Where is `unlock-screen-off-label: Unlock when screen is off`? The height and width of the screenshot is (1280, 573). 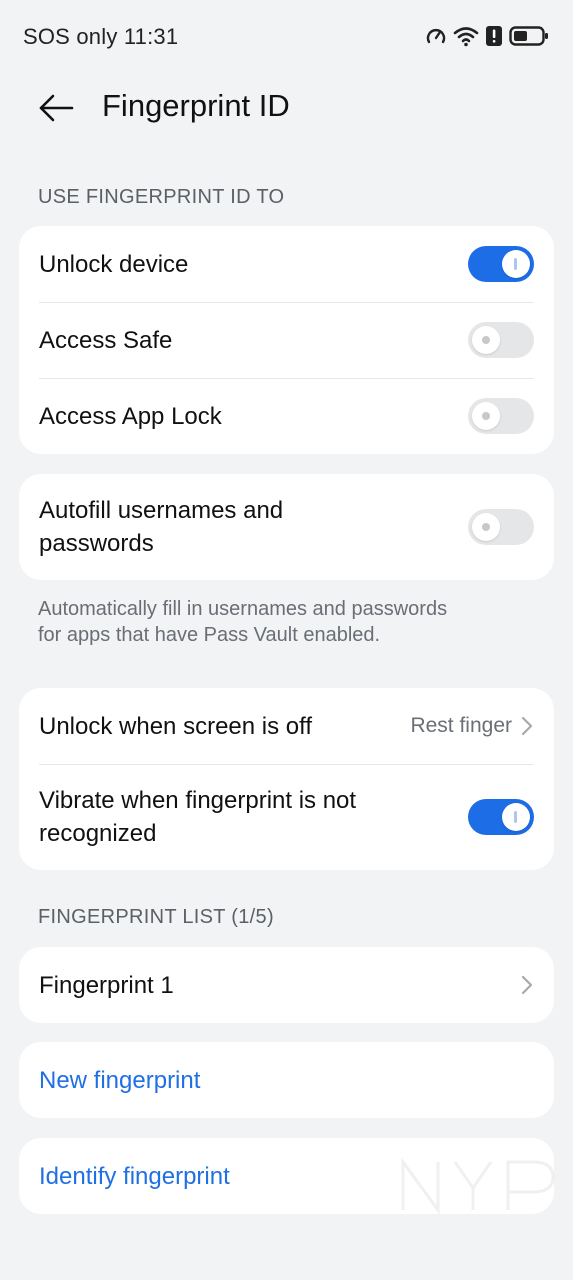
unlock-screen-off-label: Unlock when screen is off is located at coordinates (176, 726).